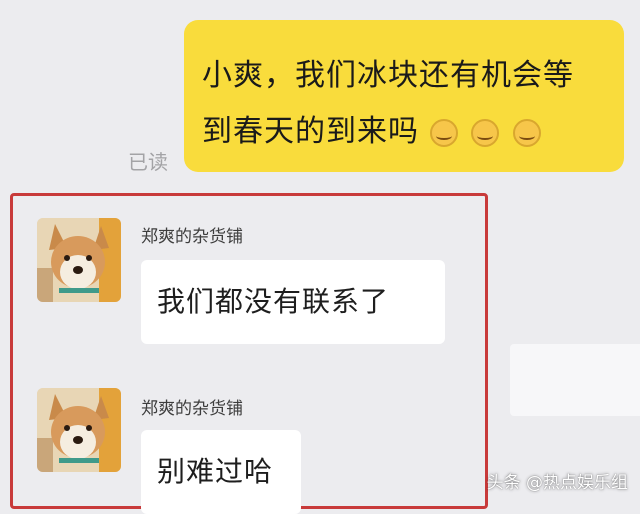 The image size is (640, 514). I want to click on incoming-message-bubble: 我们都没有联系了, so click(293, 302).